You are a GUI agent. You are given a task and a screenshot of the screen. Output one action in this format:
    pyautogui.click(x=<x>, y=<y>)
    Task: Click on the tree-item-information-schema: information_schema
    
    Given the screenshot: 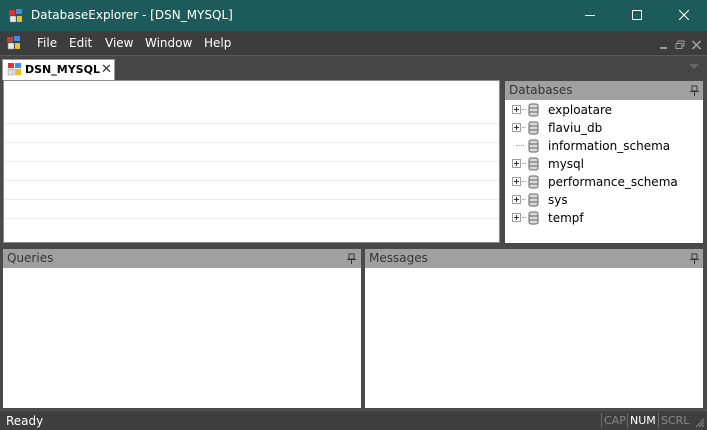 What is the action you would take?
    pyautogui.click(x=603, y=146)
    